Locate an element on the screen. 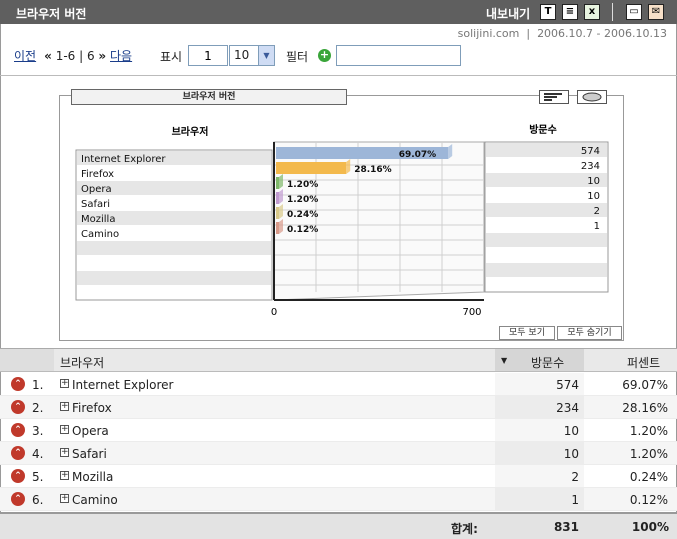  percent-value: 69.07% is located at coordinates (645, 385).